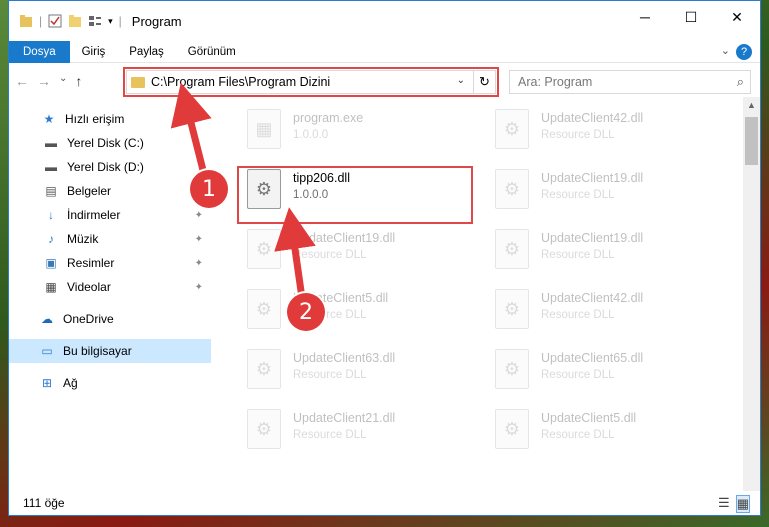  What do you see at coordinates (110, 239) in the screenshot?
I see `sidebar-item-music: ♪ Müzik ✦` at bounding box center [110, 239].